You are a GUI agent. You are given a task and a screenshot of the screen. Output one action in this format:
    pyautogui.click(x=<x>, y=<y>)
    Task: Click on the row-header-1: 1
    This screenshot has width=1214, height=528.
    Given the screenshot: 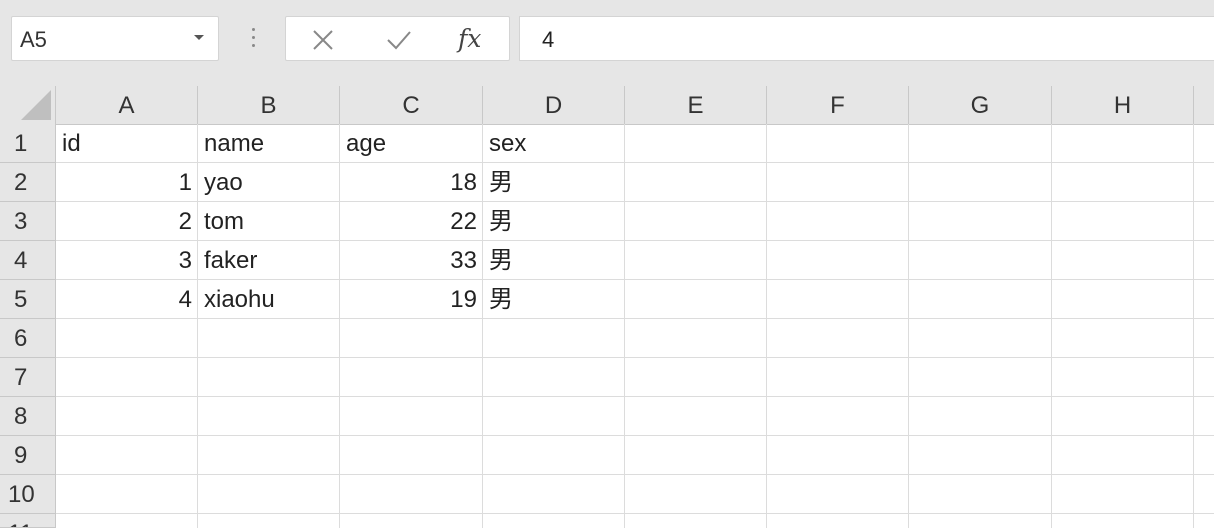 What is the action you would take?
    pyautogui.click(x=28, y=143)
    